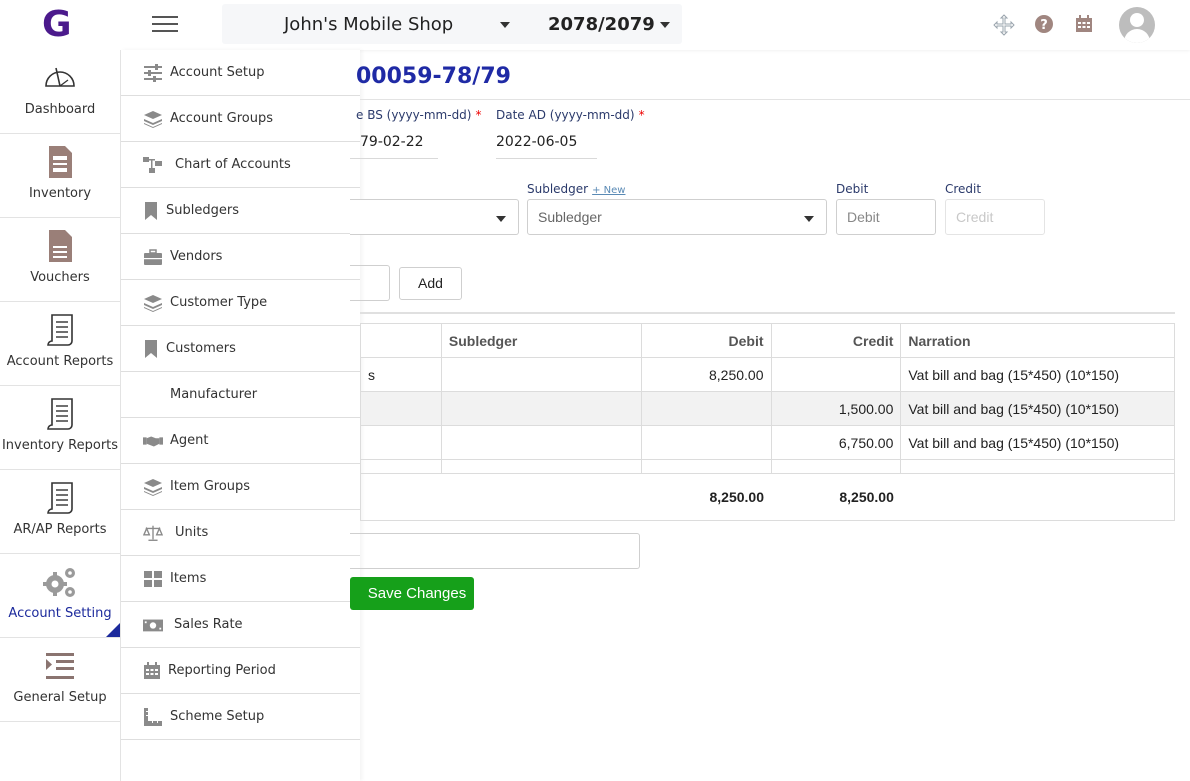 The width and height of the screenshot is (1190, 781). Describe the element at coordinates (60, 512) in the screenshot. I see `sidebar-item-ar-ap-reports: AR/AP Reports` at that location.